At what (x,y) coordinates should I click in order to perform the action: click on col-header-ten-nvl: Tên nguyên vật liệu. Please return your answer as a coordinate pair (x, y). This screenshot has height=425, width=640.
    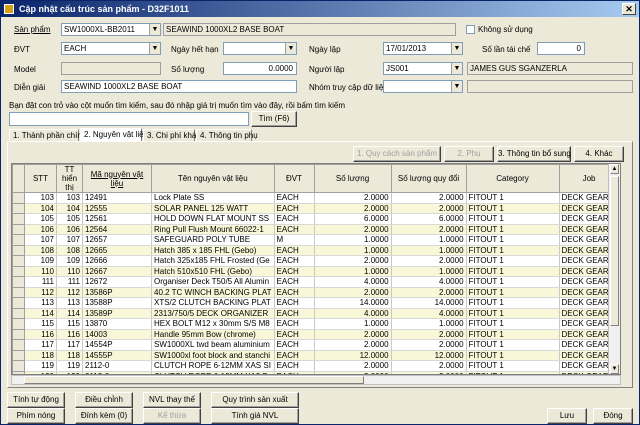
    Looking at the image, I should click on (213, 178).